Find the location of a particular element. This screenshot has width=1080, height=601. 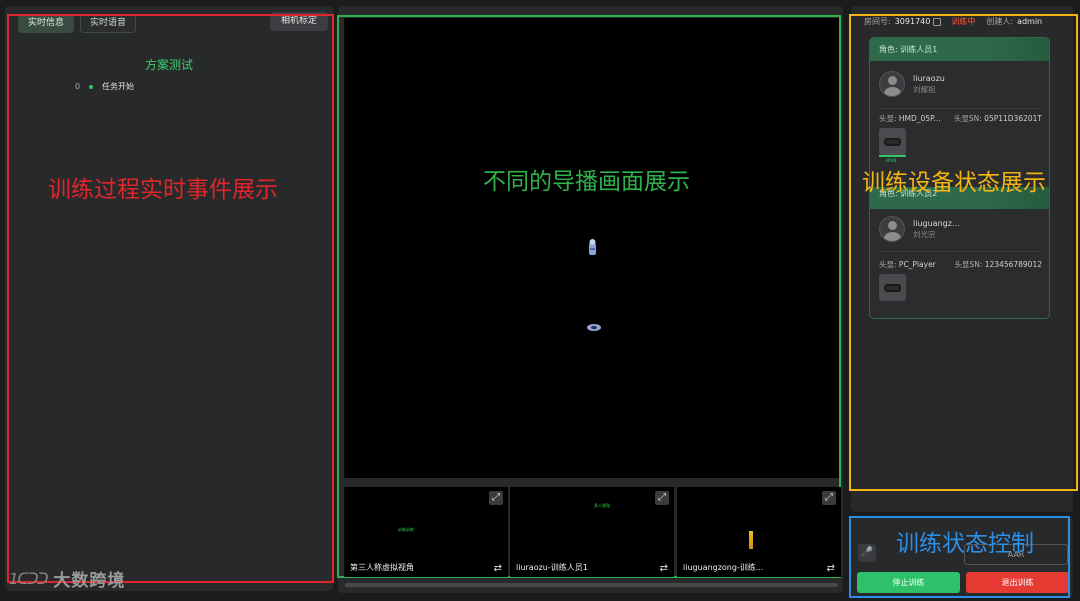

plan-title: 方案测试 is located at coordinates (168, 65).